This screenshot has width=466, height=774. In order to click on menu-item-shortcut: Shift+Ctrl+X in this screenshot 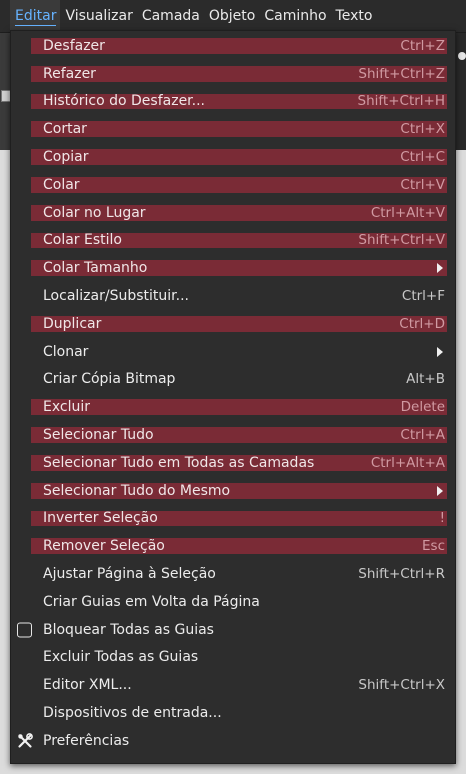, I will do `click(401, 685)`.